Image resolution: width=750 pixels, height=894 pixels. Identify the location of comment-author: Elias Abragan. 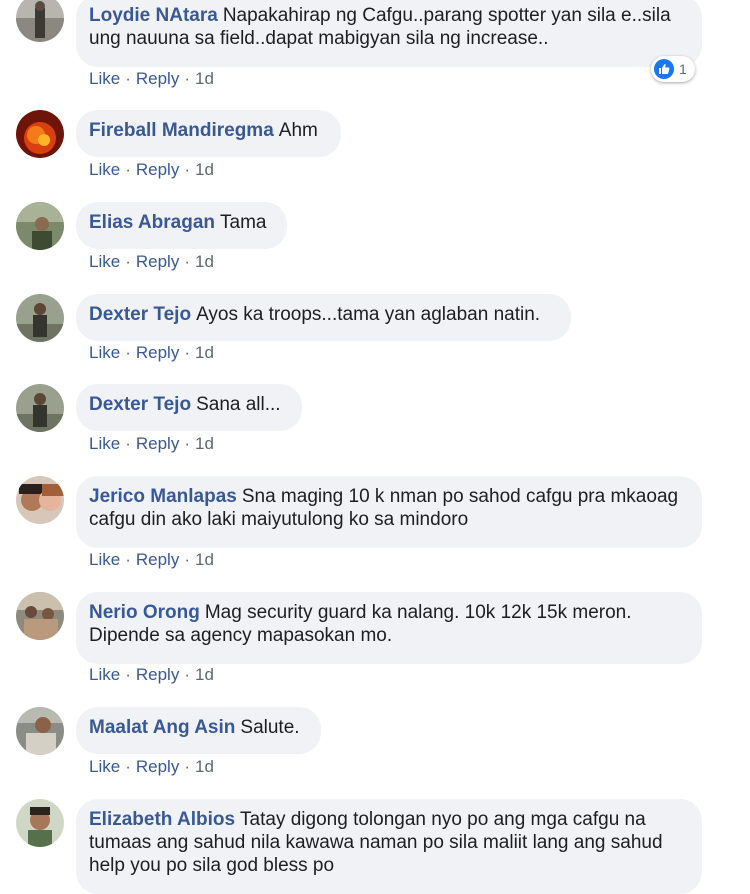
(152, 222).